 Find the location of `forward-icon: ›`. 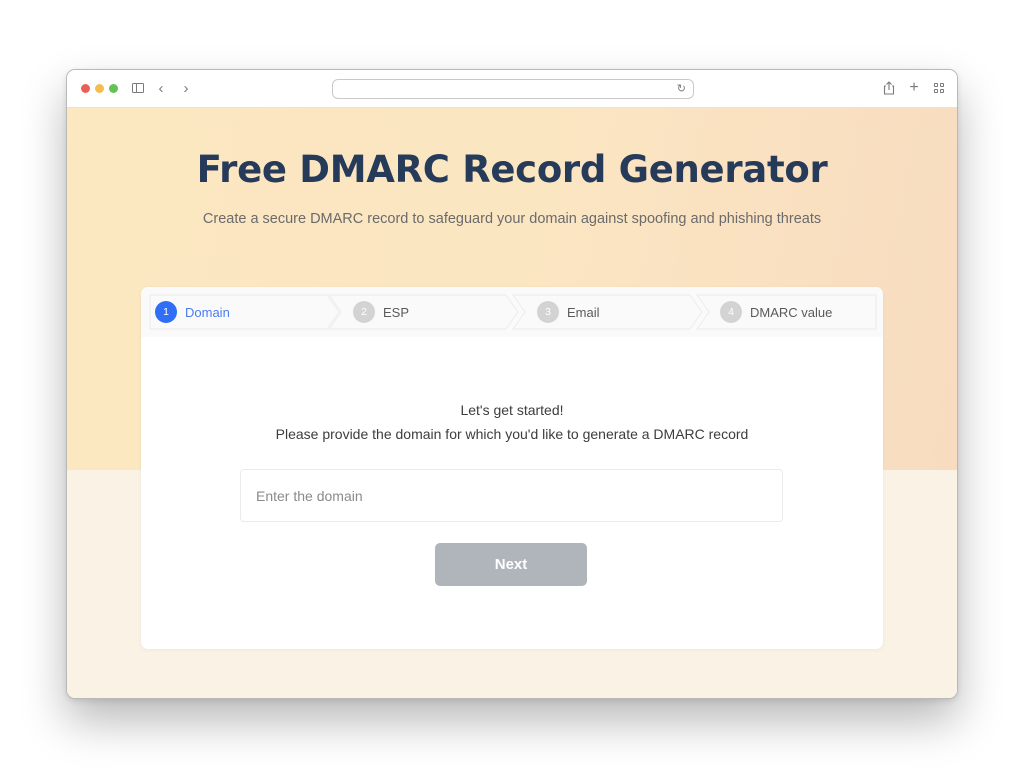

forward-icon: › is located at coordinates (186, 88).